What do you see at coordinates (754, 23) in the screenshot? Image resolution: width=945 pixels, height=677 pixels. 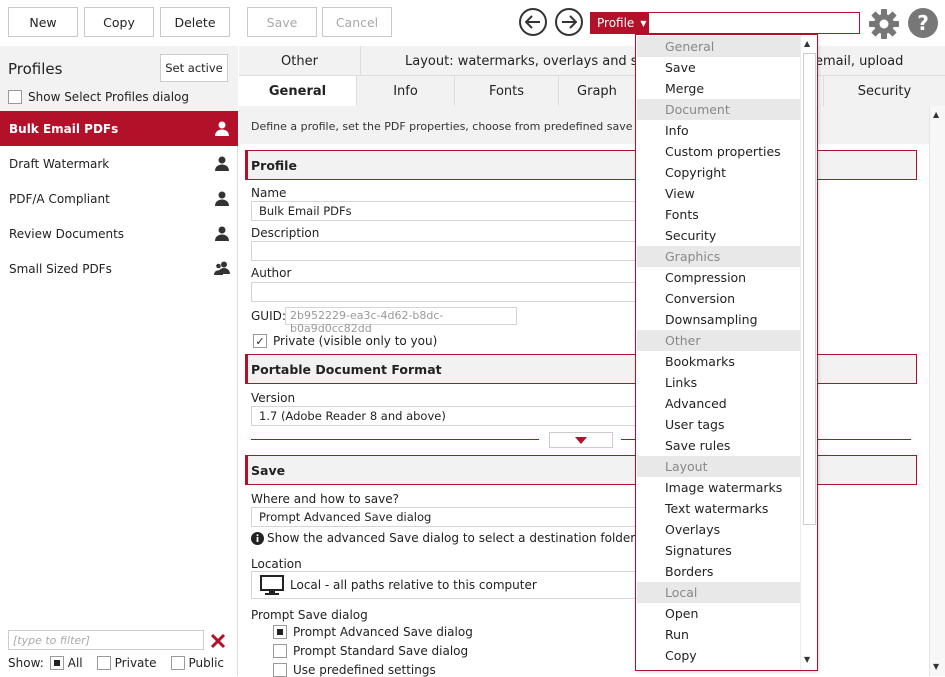 I see `search-input` at bounding box center [754, 23].